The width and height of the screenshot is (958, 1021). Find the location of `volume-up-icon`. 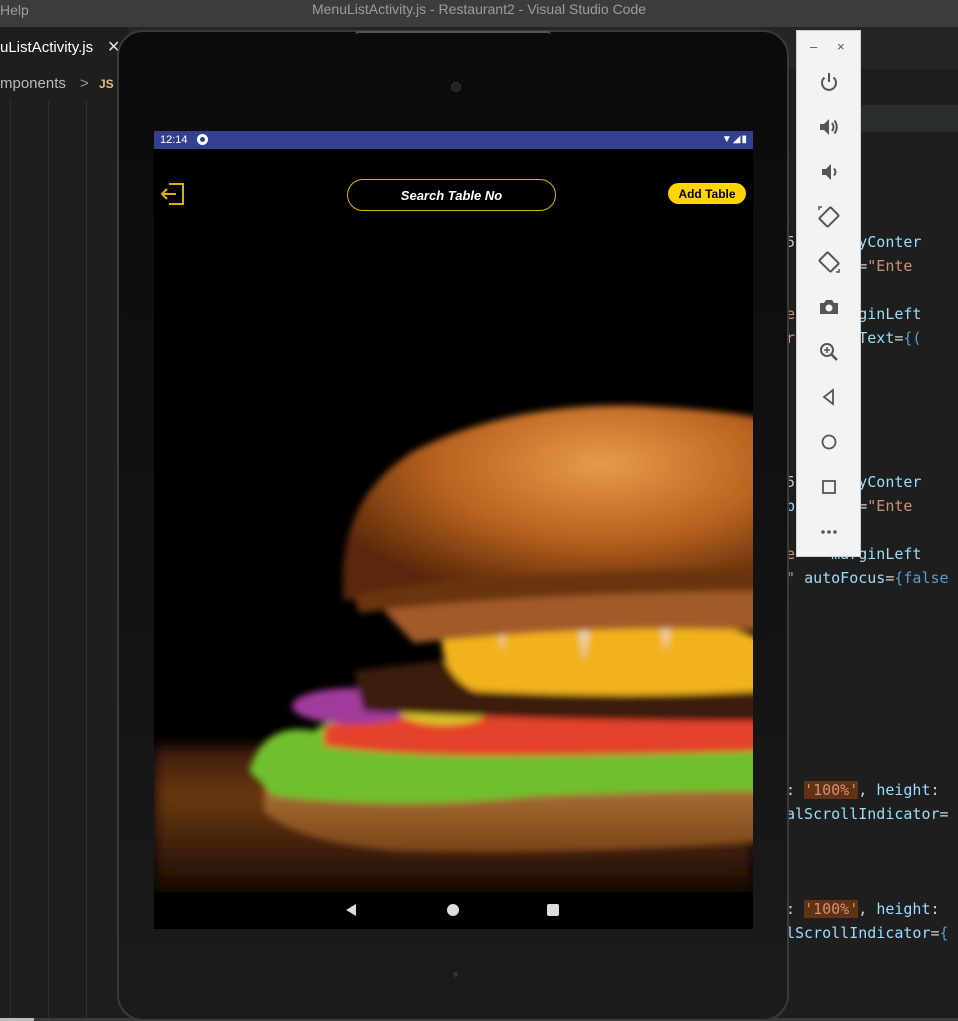

volume-up-icon is located at coordinates (829, 127).